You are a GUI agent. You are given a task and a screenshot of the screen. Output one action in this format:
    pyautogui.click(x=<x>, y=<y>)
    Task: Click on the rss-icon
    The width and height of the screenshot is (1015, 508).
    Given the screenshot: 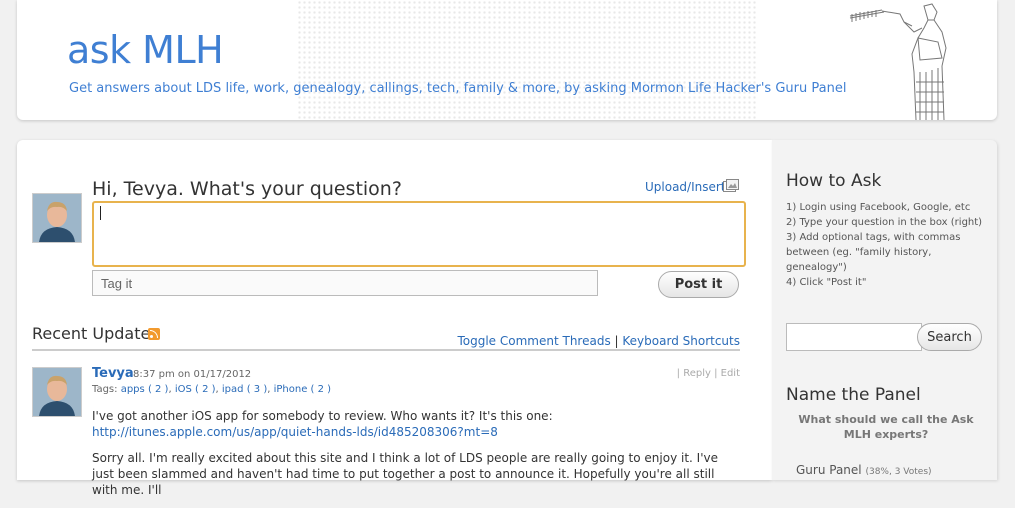 What is the action you would take?
    pyautogui.click(x=154, y=334)
    